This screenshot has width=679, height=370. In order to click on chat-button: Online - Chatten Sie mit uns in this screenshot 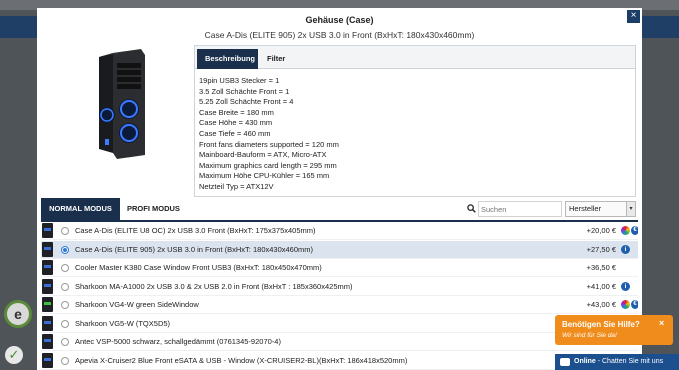, I will do `click(617, 362)`.